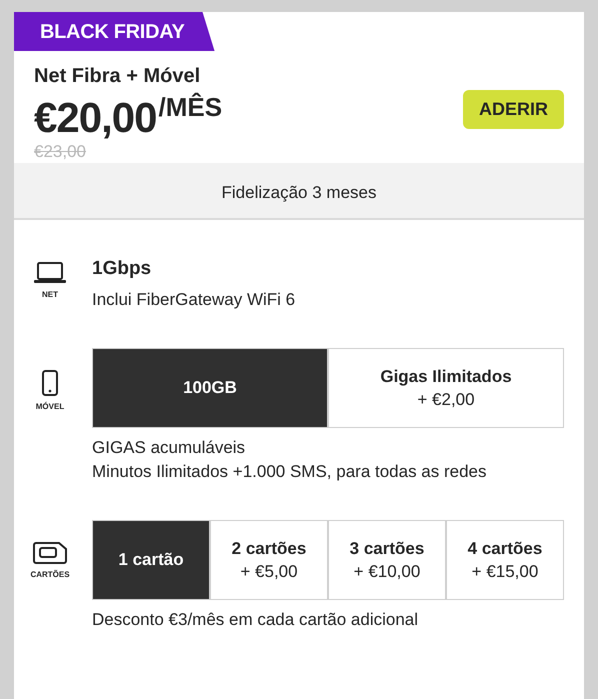  I want to click on option-button: 100GB, so click(210, 388).